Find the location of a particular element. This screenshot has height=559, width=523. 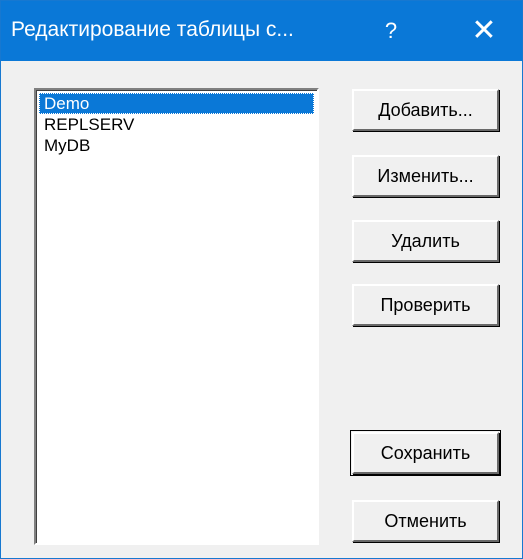

title-bar: Редактирование таблицы с... ? ✕ is located at coordinates (261, 31).